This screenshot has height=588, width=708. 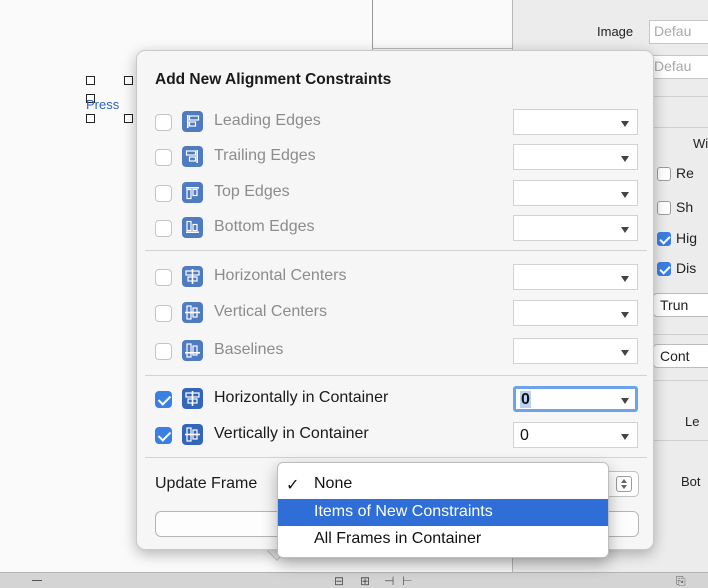 What do you see at coordinates (678, 67) in the screenshot?
I see `background-field: Defau` at bounding box center [678, 67].